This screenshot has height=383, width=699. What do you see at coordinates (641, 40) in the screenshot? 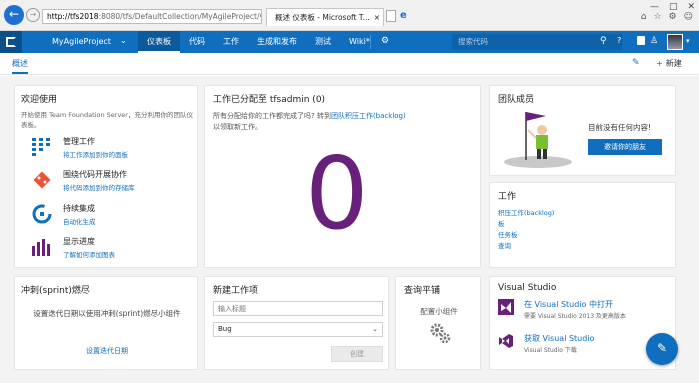
I see `marketplace-icon` at bounding box center [641, 40].